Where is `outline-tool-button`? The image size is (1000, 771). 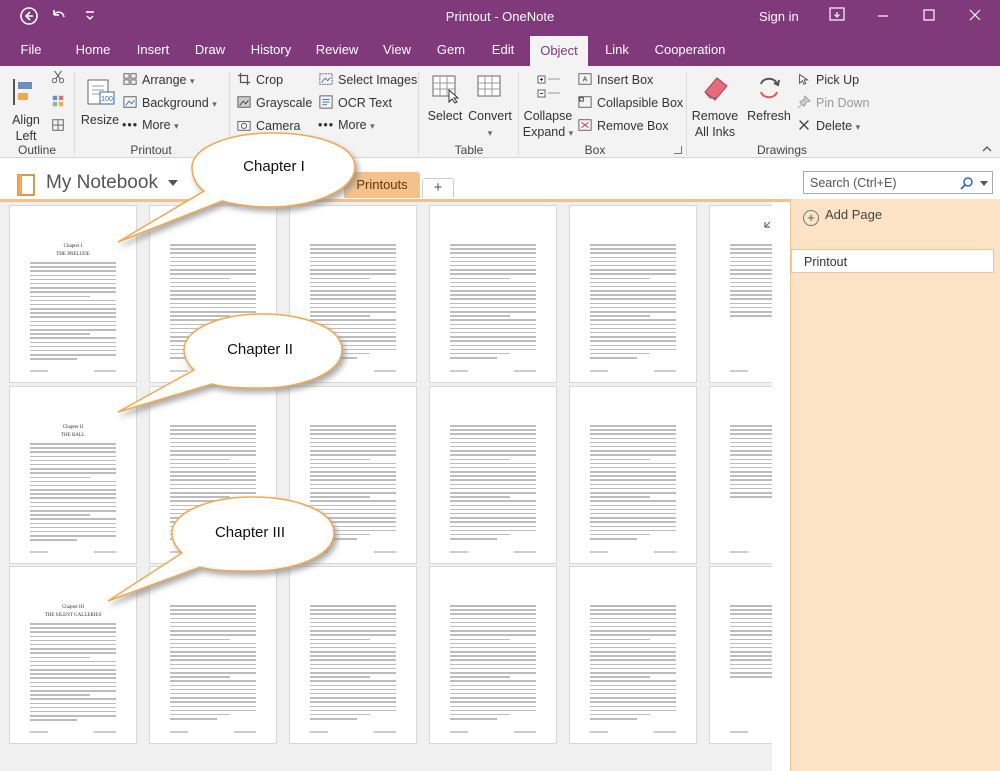
outline-tool-button is located at coordinates (60, 101).